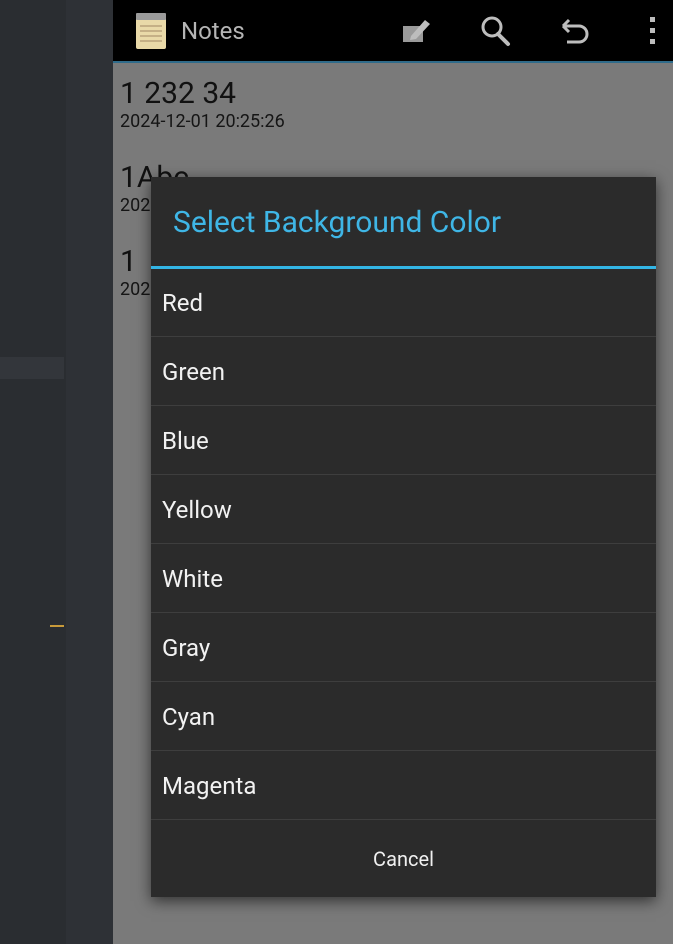 This screenshot has height=944, width=673. I want to click on note-title: 1 232 34, so click(178, 93).